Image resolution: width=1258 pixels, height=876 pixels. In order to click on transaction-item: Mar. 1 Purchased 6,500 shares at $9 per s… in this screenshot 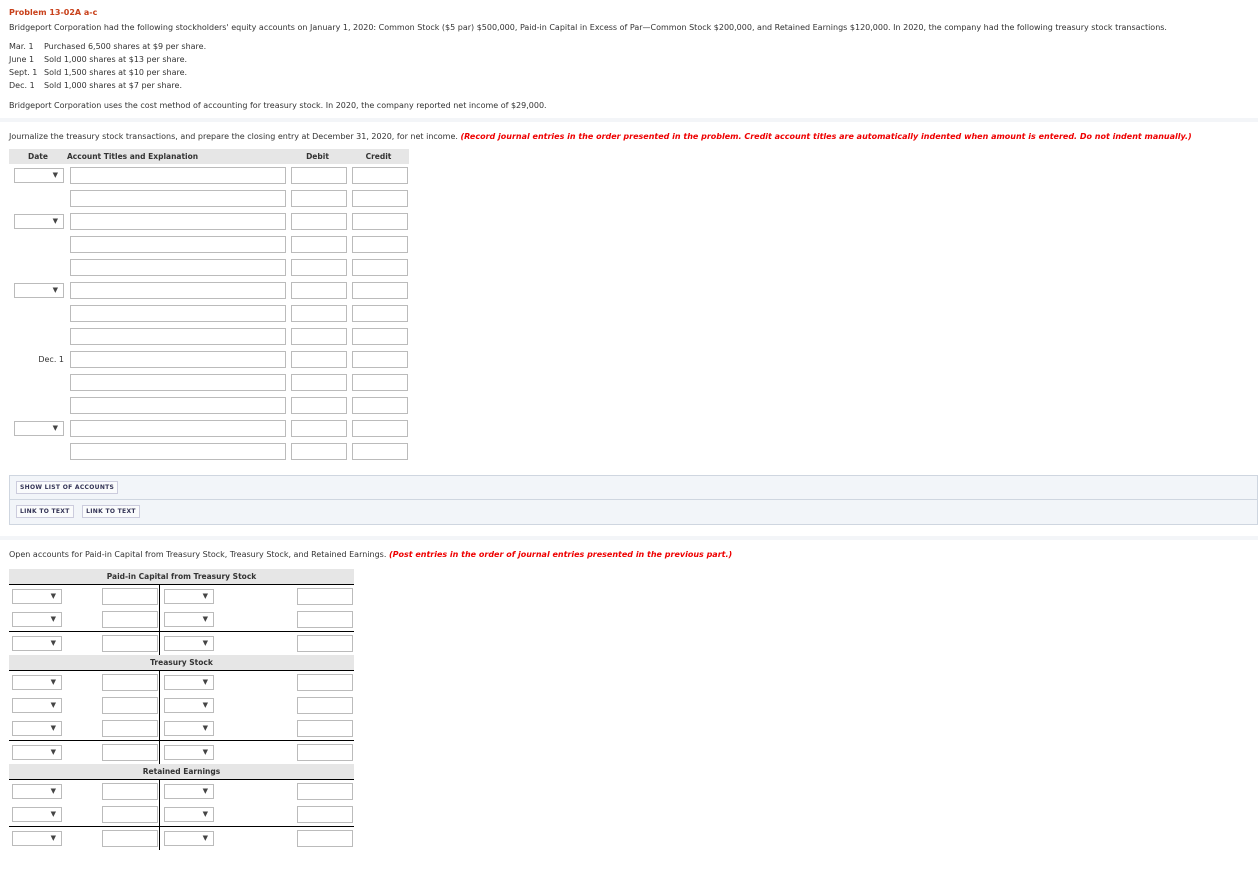, I will do `click(108, 46)`.